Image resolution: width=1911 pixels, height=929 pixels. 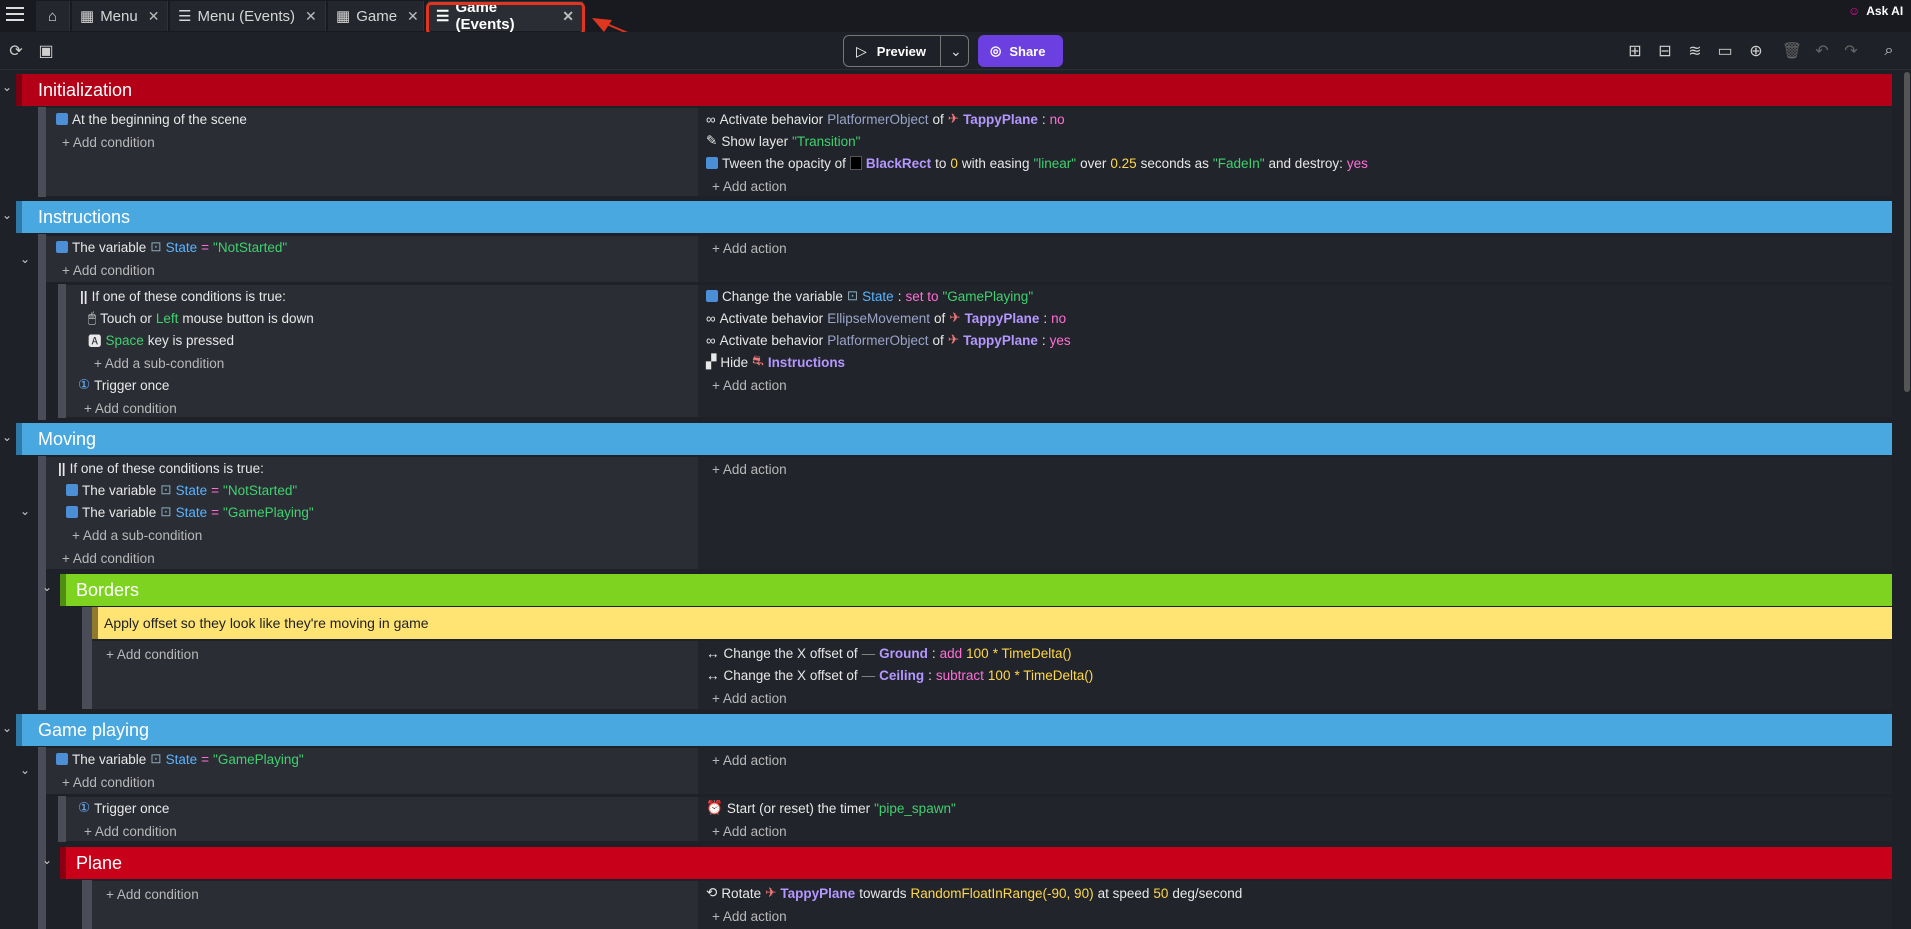 What do you see at coordinates (831, 808) in the screenshot?
I see `action-start-timer: ⏰ Start (or reset) the timer "pipe_spawn"` at bounding box center [831, 808].